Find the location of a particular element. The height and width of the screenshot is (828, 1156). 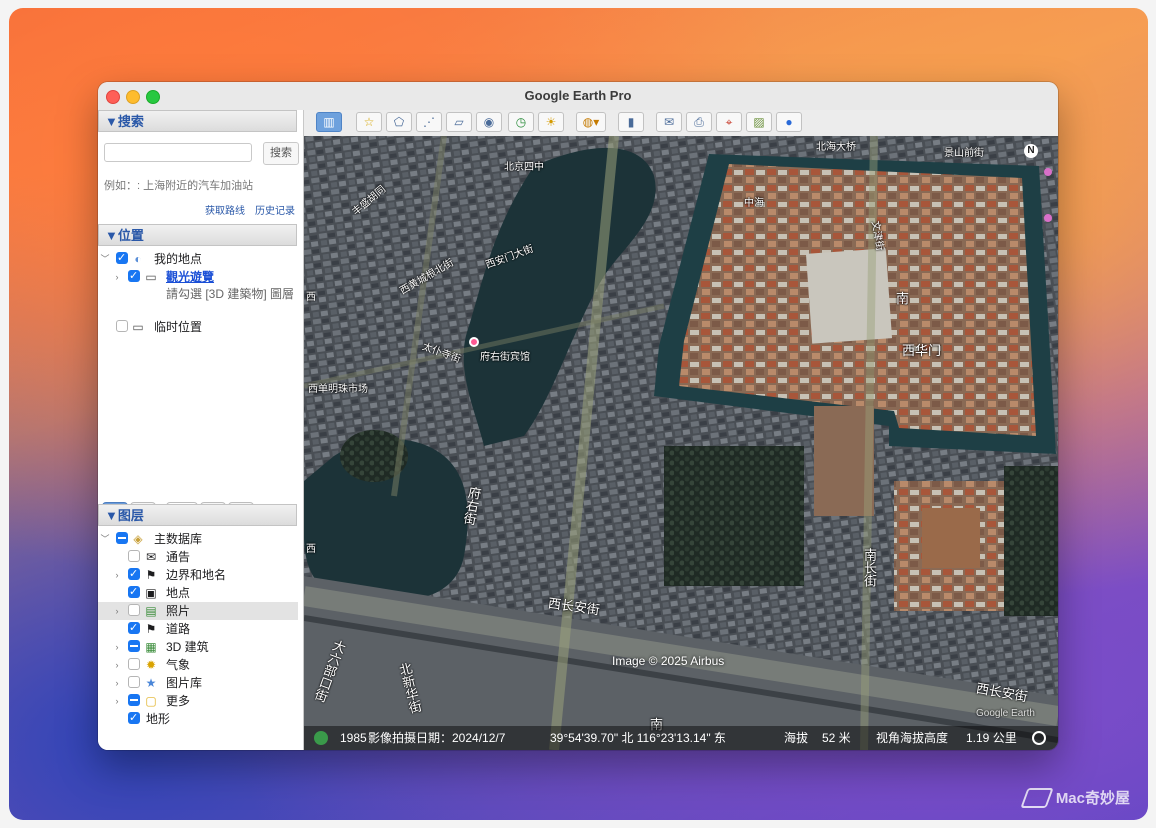

historical-imagery-icon: ◷ is located at coordinates (521, 122).